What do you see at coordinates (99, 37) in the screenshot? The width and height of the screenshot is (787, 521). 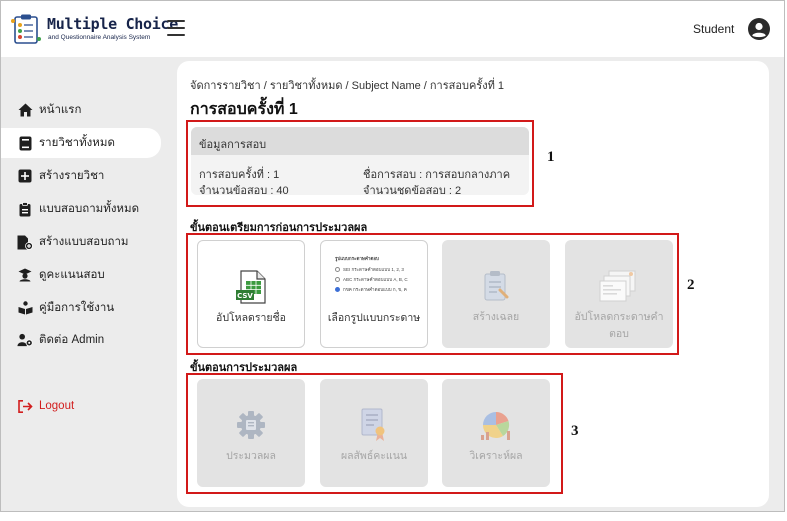 I see `brand-subtitle: and Questionnaire Analysis System` at bounding box center [99, 37].